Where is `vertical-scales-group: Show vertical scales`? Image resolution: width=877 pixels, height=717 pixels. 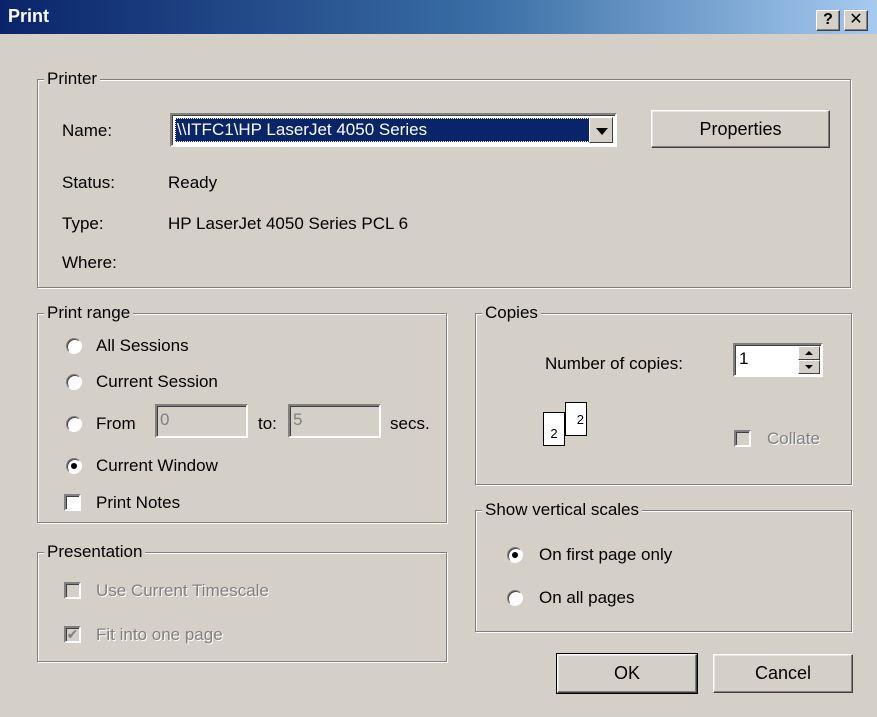
vertical-scales-group: Show vertical scales is located at coordinates (663, 565).